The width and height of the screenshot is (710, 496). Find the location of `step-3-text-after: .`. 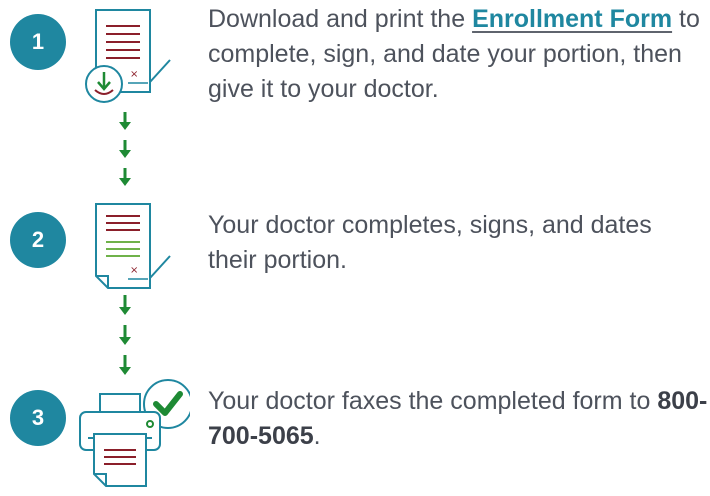

step-3-text-after: . is located at coordinates (317, 436).